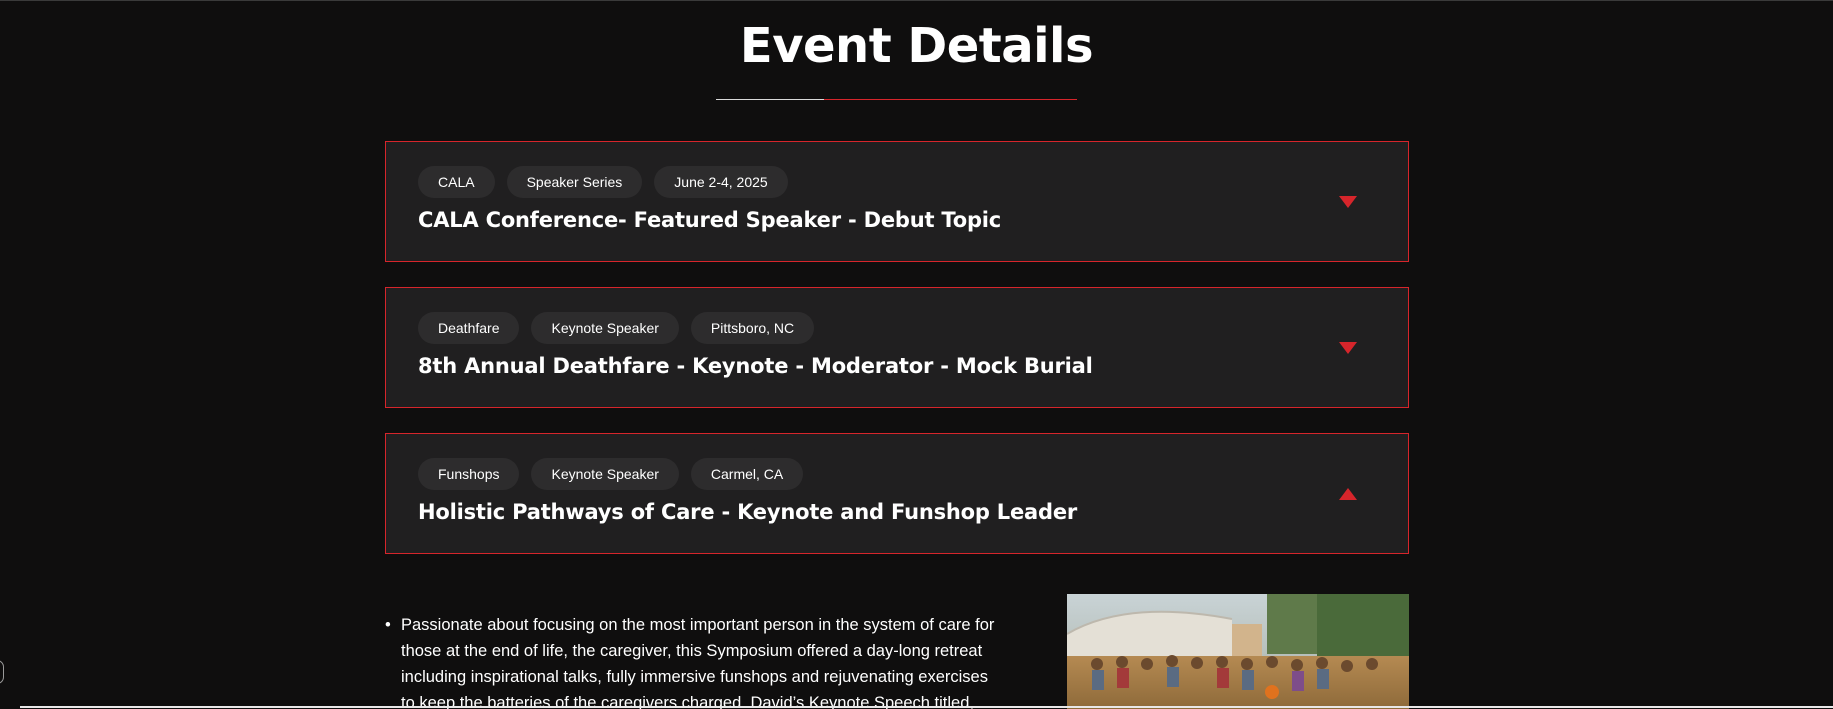  I want to click on title-divider, so click(896, 100).